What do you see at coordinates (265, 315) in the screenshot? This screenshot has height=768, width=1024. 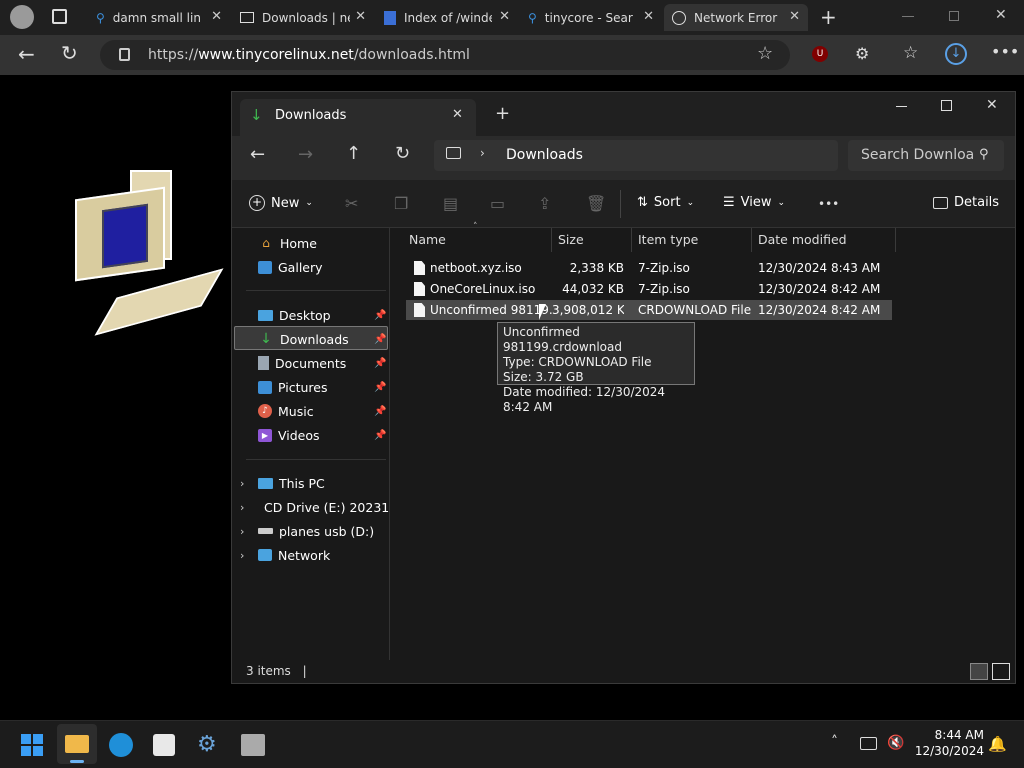 I see `desktop-icon` at bounding box center [265, 315].